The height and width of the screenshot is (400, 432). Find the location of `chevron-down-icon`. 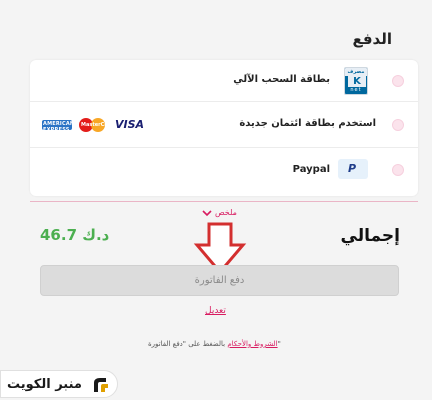

chevron-down-icon is located at coordinates (207, 213).